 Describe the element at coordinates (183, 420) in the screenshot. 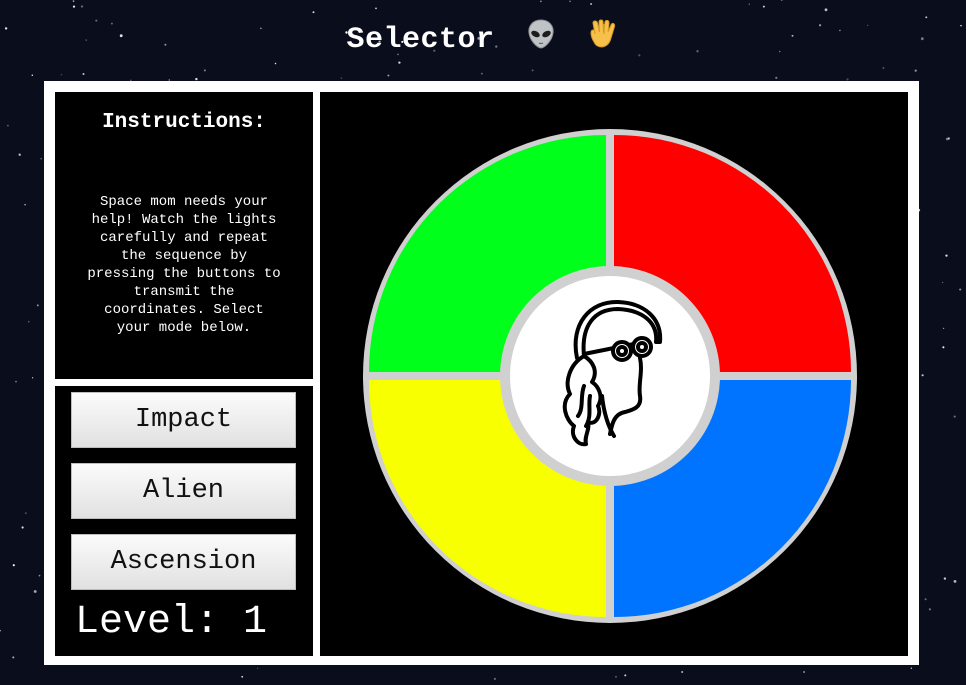

I see `impact-mode-button: Impact` at that location.